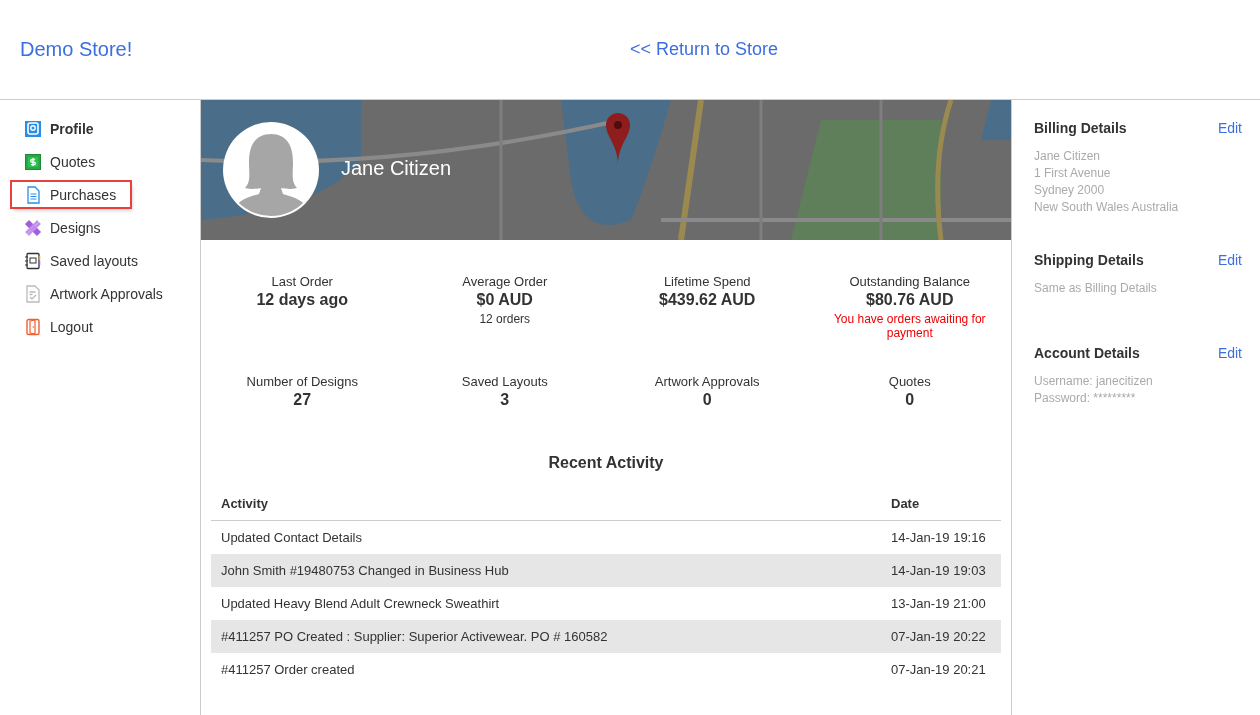 This screenshot has height=715, width=1260. I want to click on pencil-ruler-icon, so click(33, 227).